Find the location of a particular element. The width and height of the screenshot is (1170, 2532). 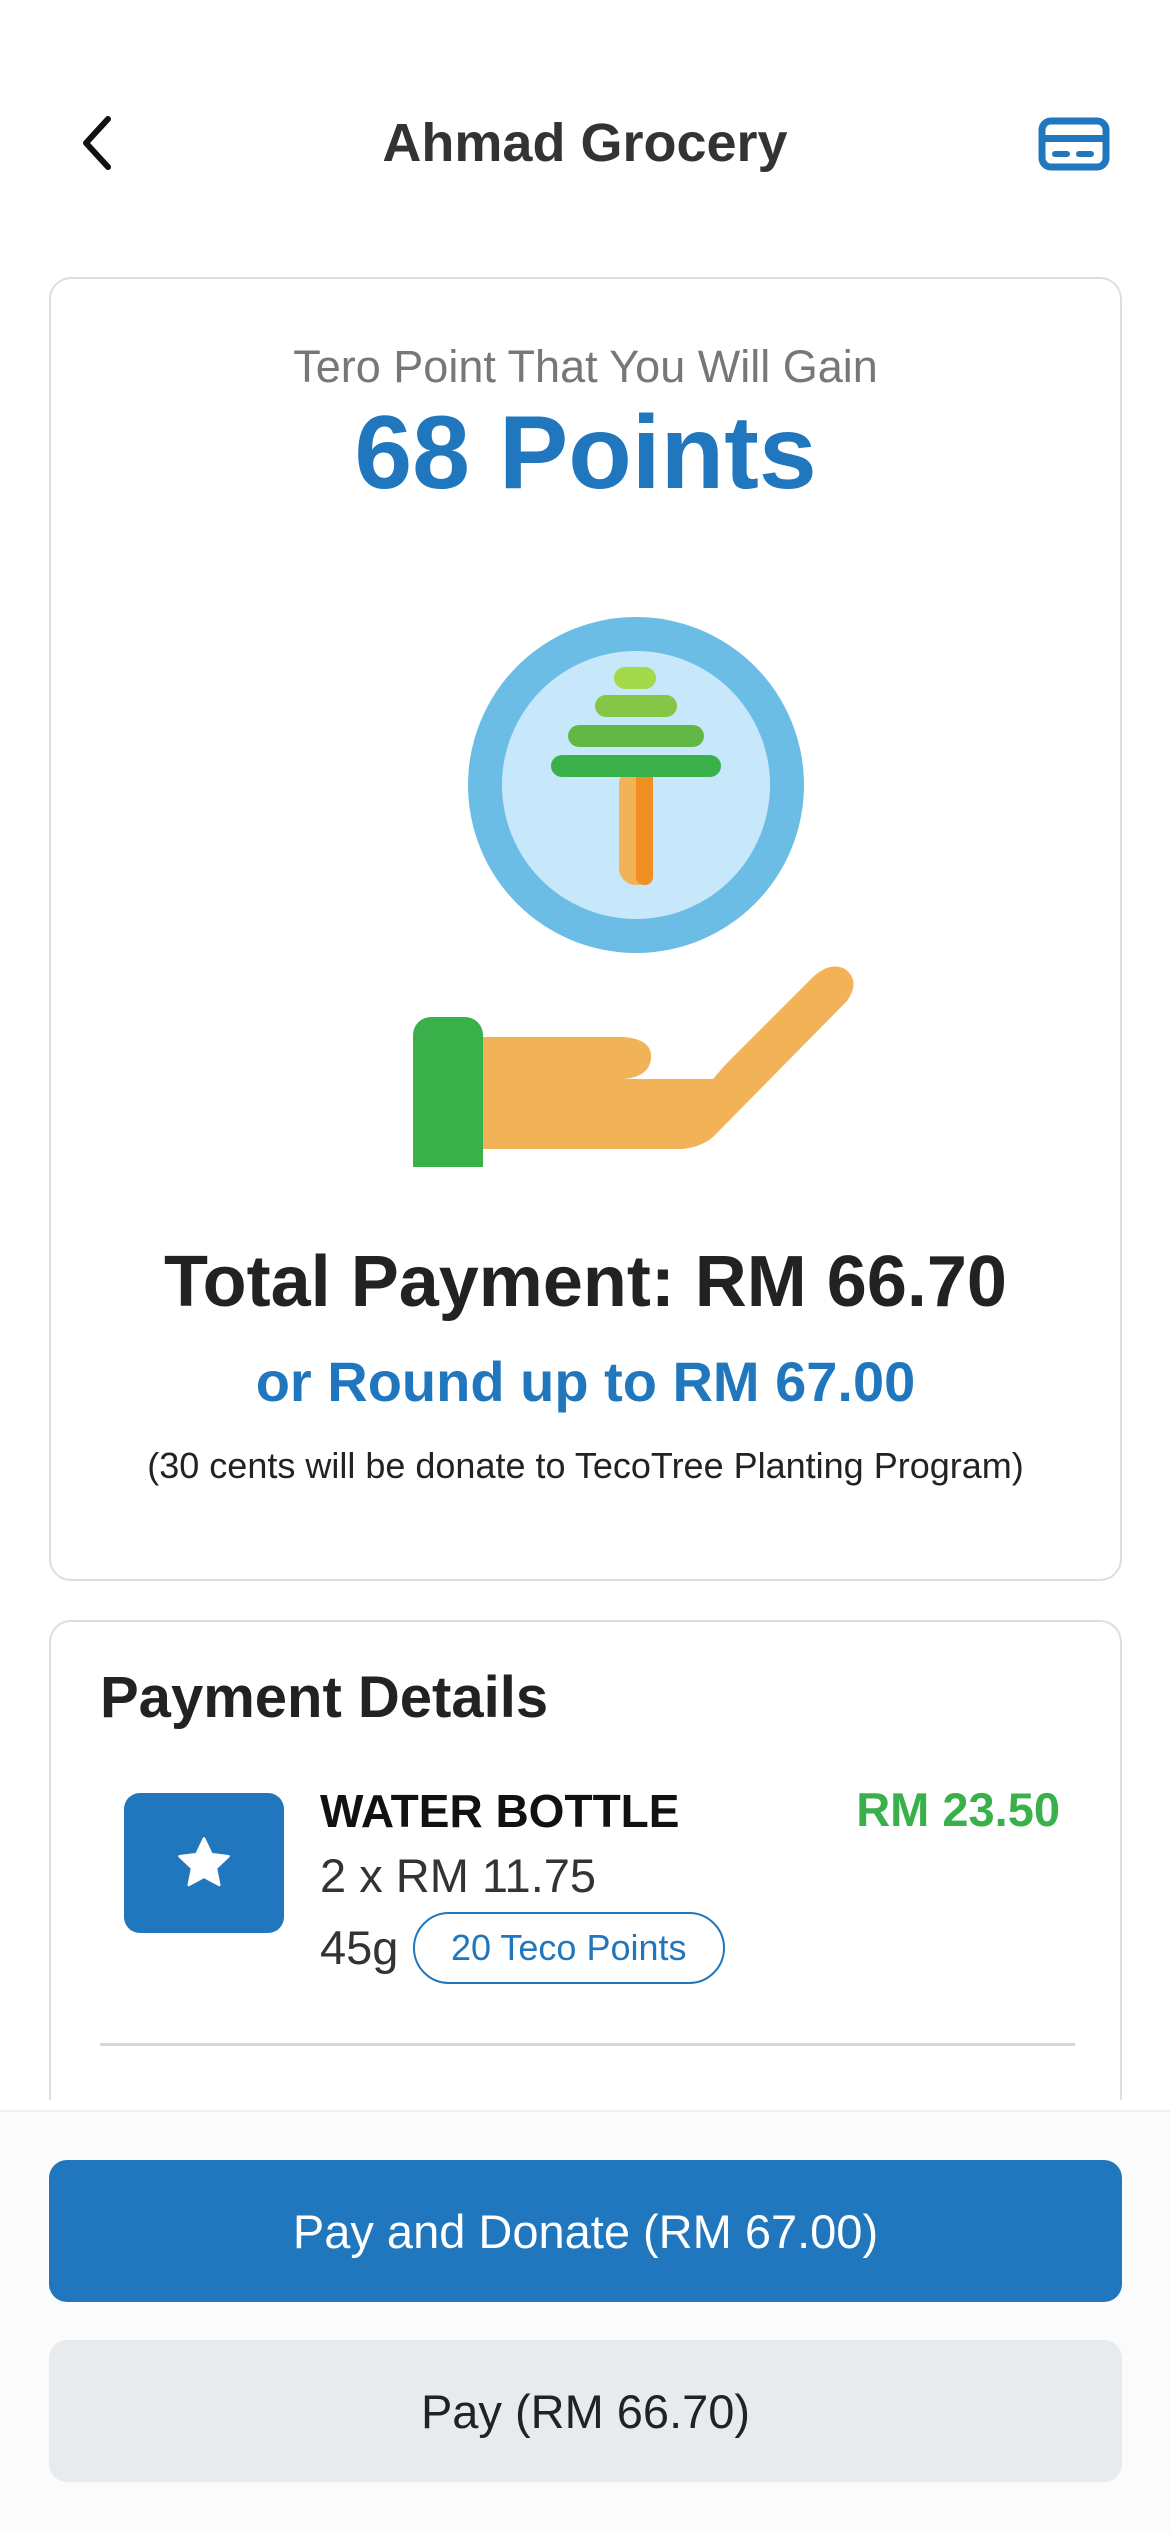

item-name: WATER BOTTLE is located at coordinates (500, 1811).